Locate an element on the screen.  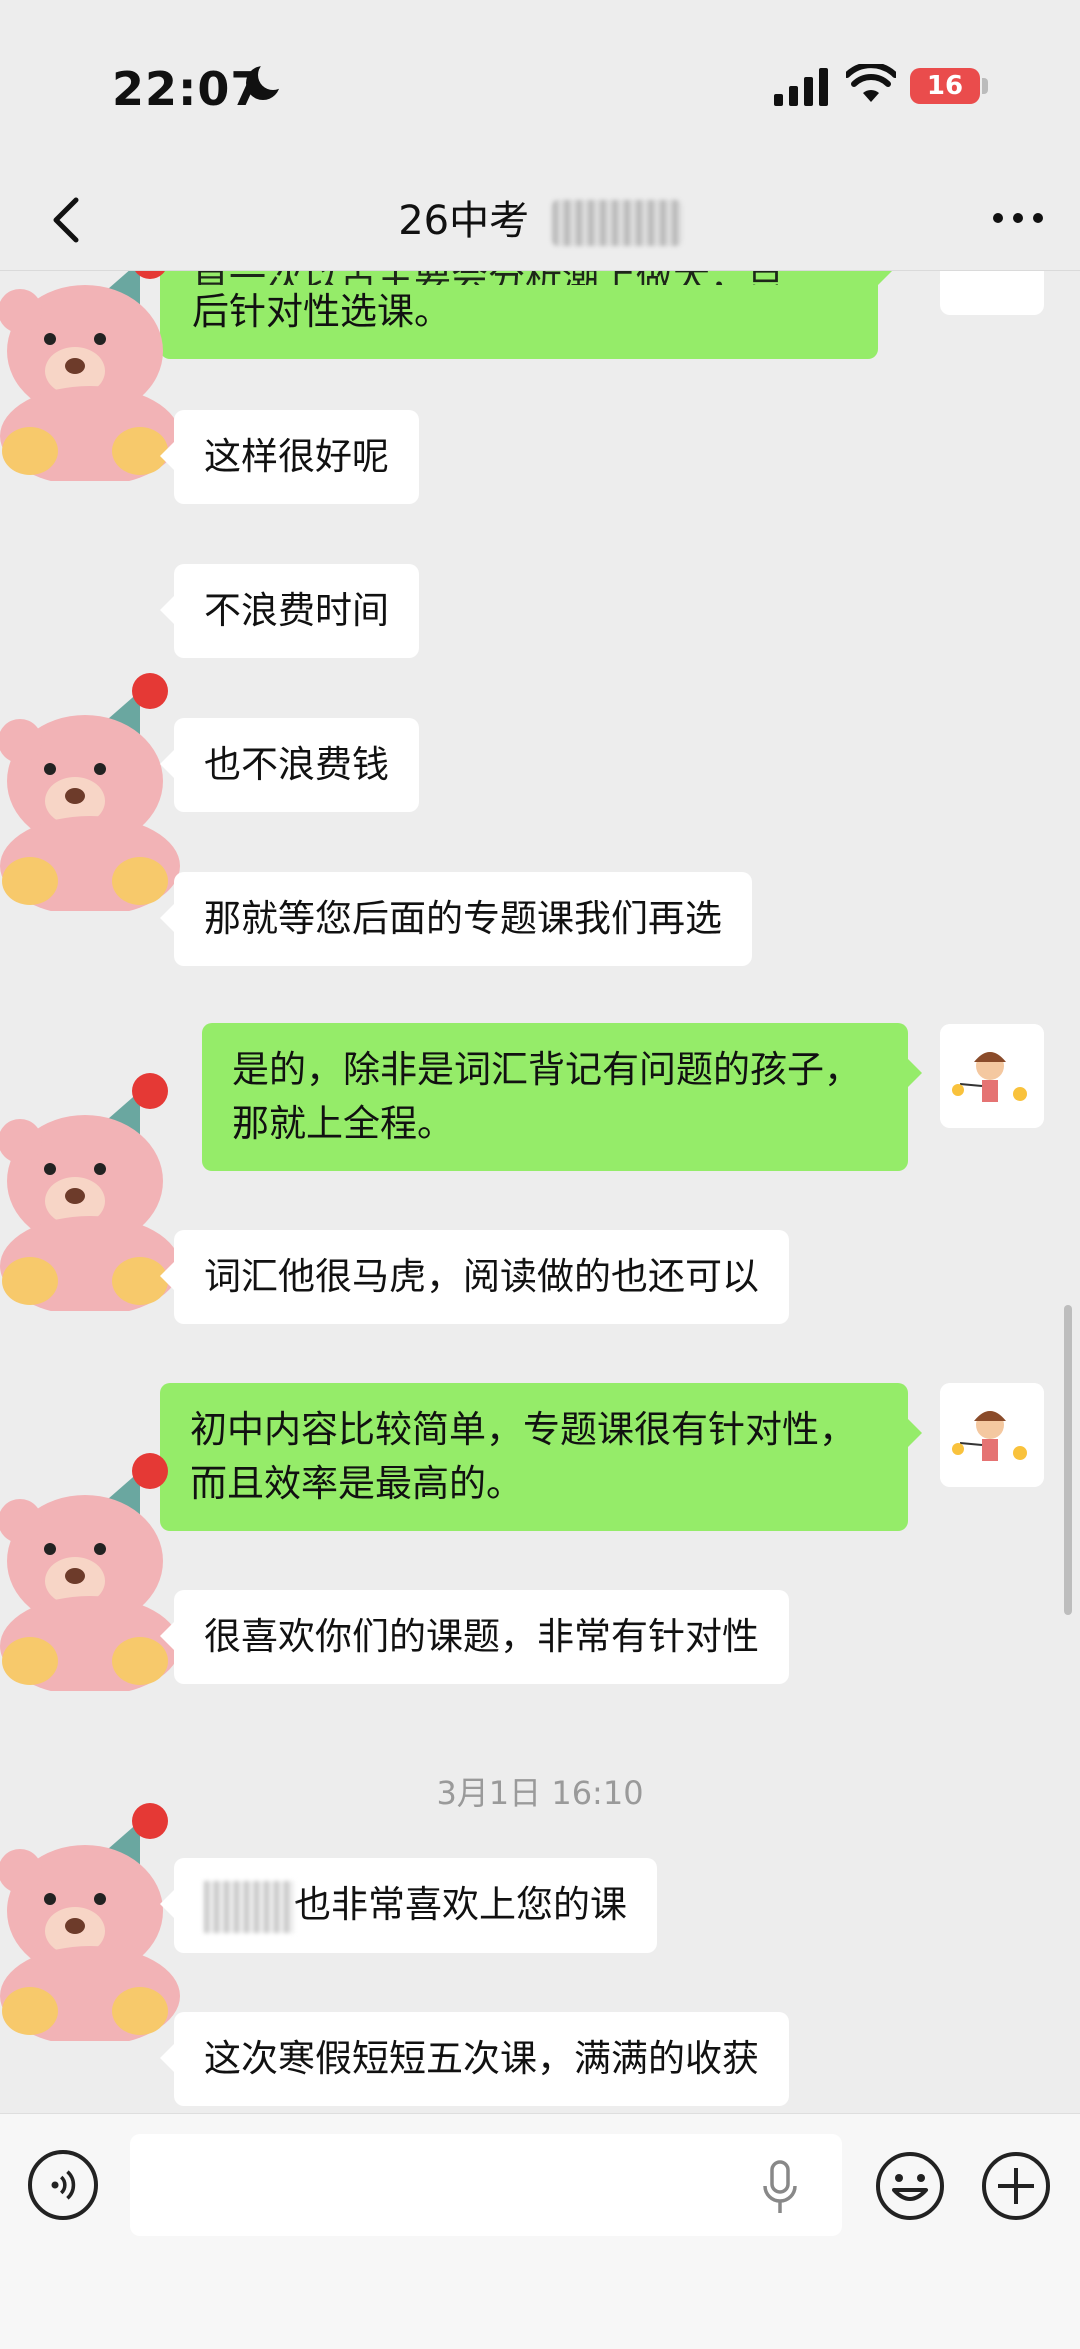
message-text: 后针对性选课。 is located at coordinates (321, 311).